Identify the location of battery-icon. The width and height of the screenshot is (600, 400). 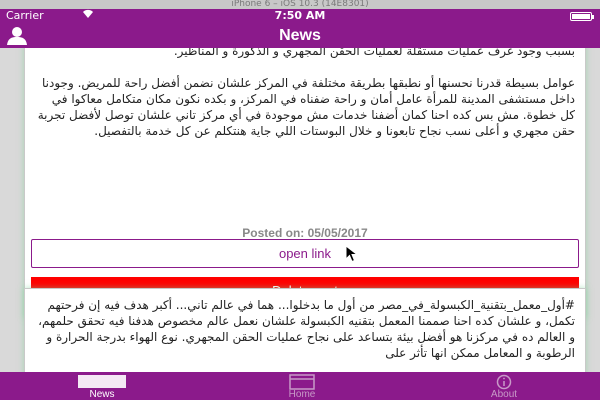
(582, 16).